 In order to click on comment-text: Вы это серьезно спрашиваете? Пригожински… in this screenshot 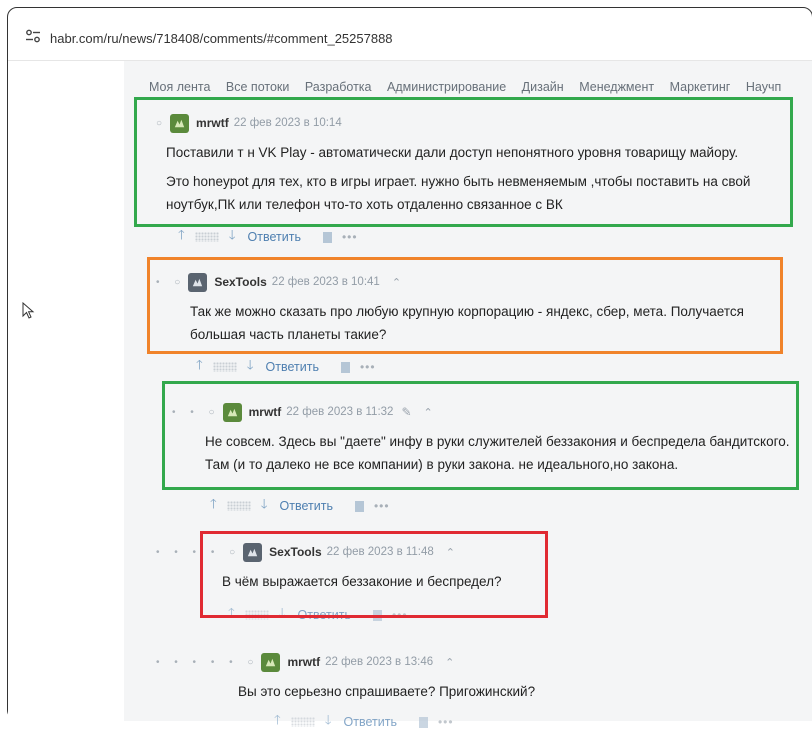, I will do `click(387, 691)`.